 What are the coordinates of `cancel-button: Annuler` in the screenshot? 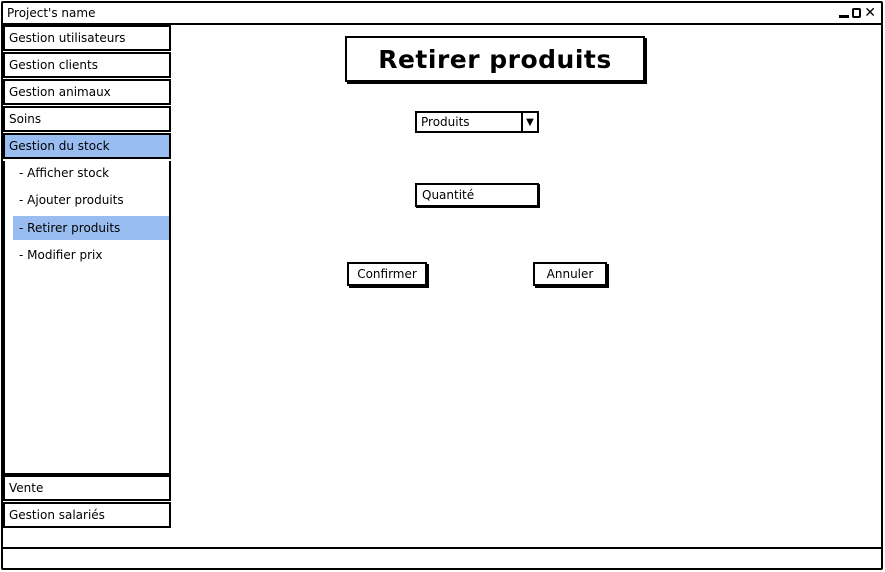 It's located at (570, 274).